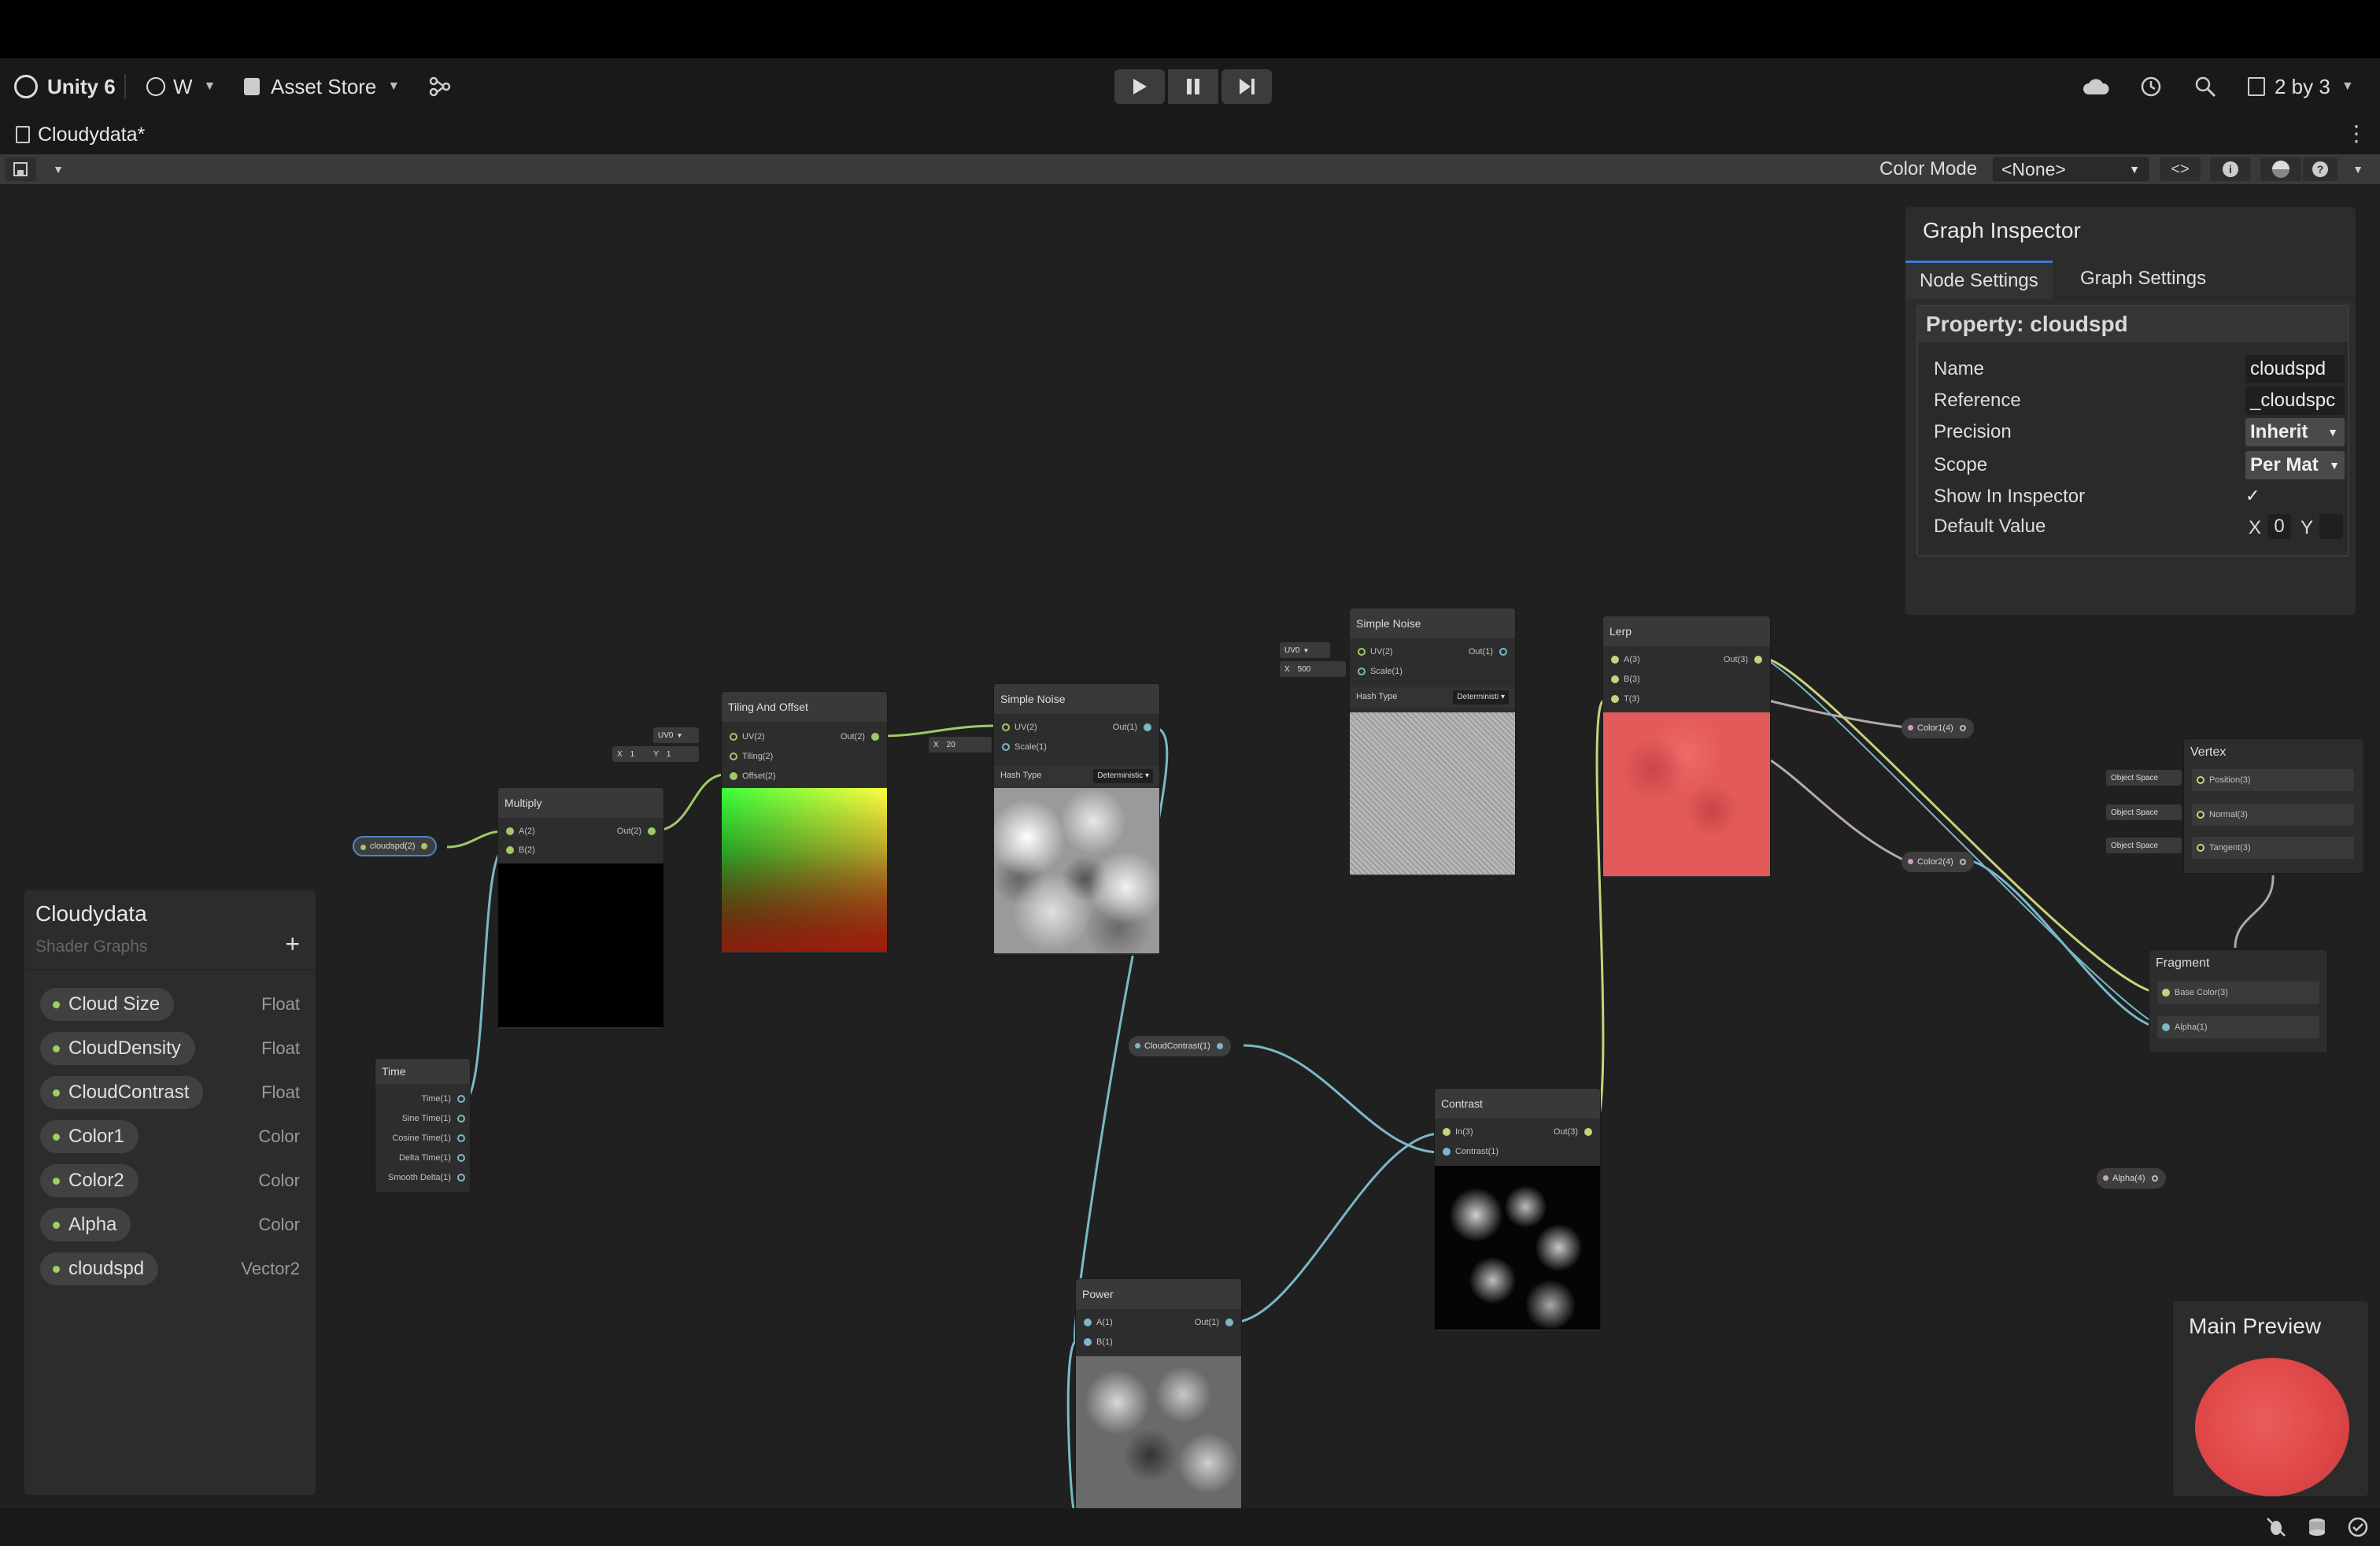  What do you see at coordinates (655, 754) in the screenshot?
I see `tiling-vector-field: X 1 Y 1` at bounding box center [655, 754].